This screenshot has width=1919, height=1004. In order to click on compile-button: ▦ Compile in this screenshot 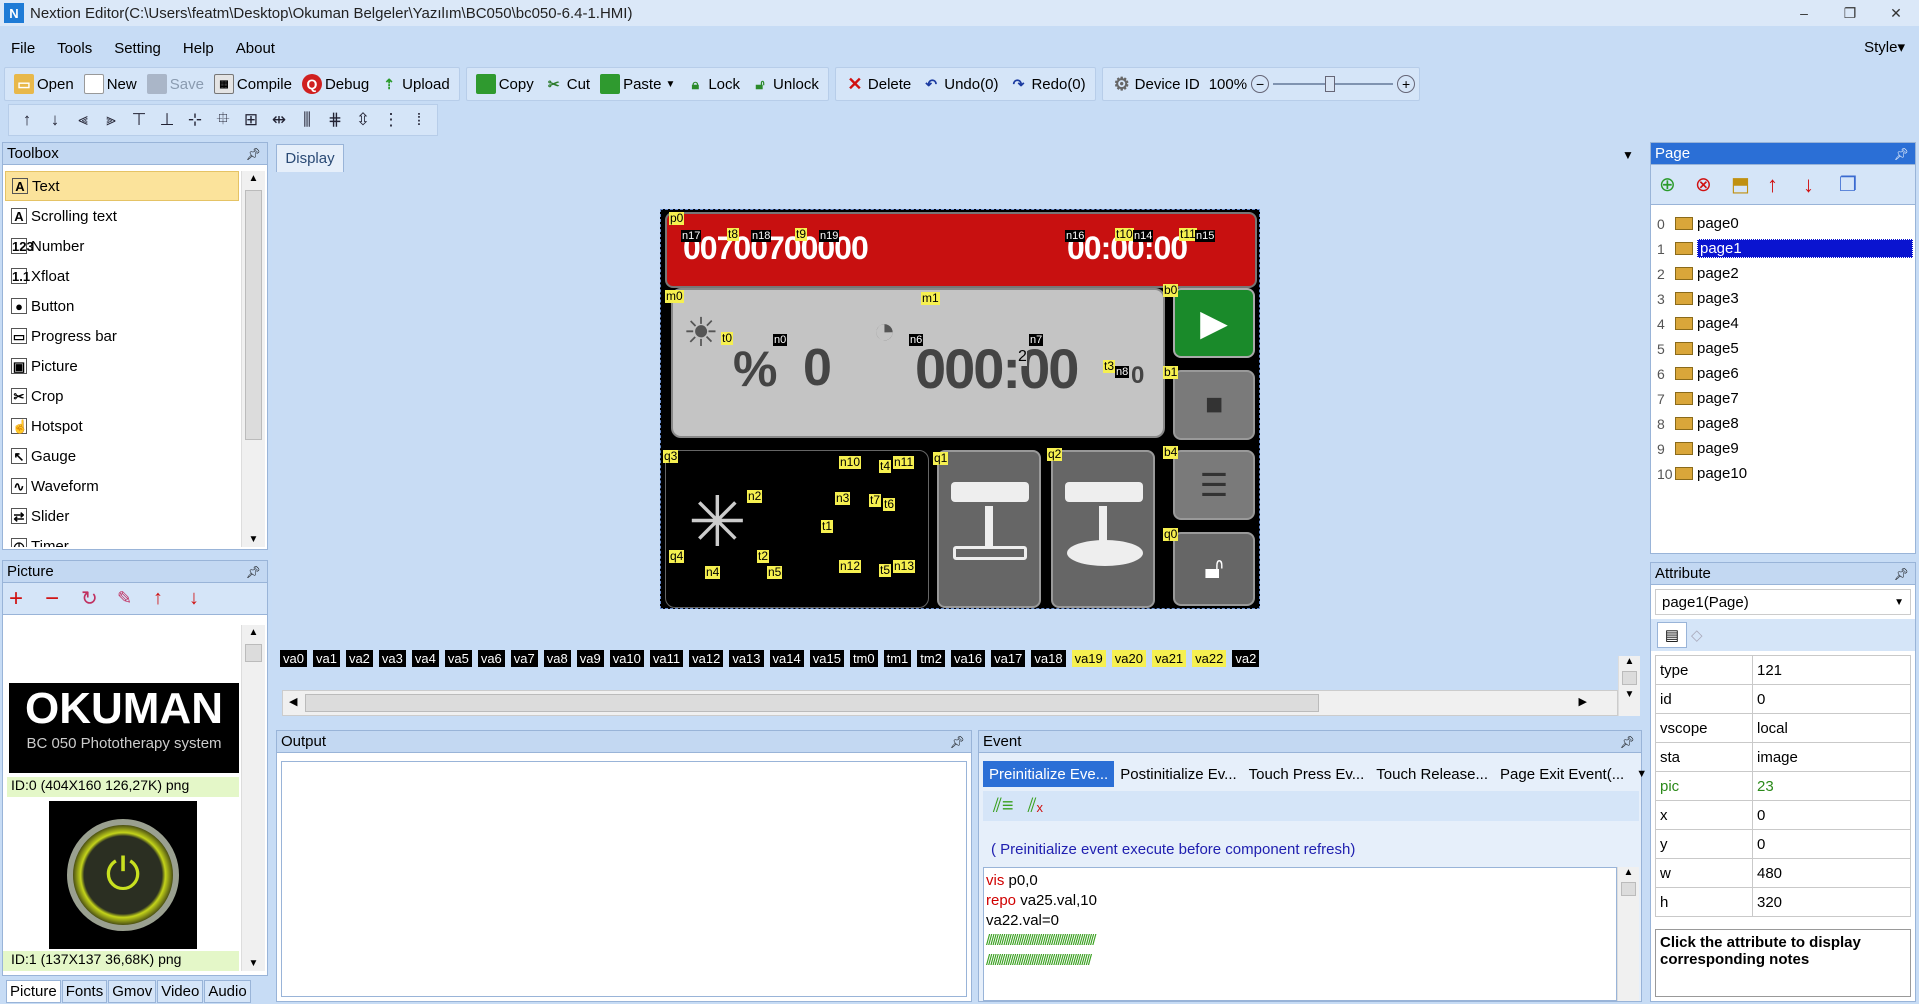, I will do `click(253, 84)`.